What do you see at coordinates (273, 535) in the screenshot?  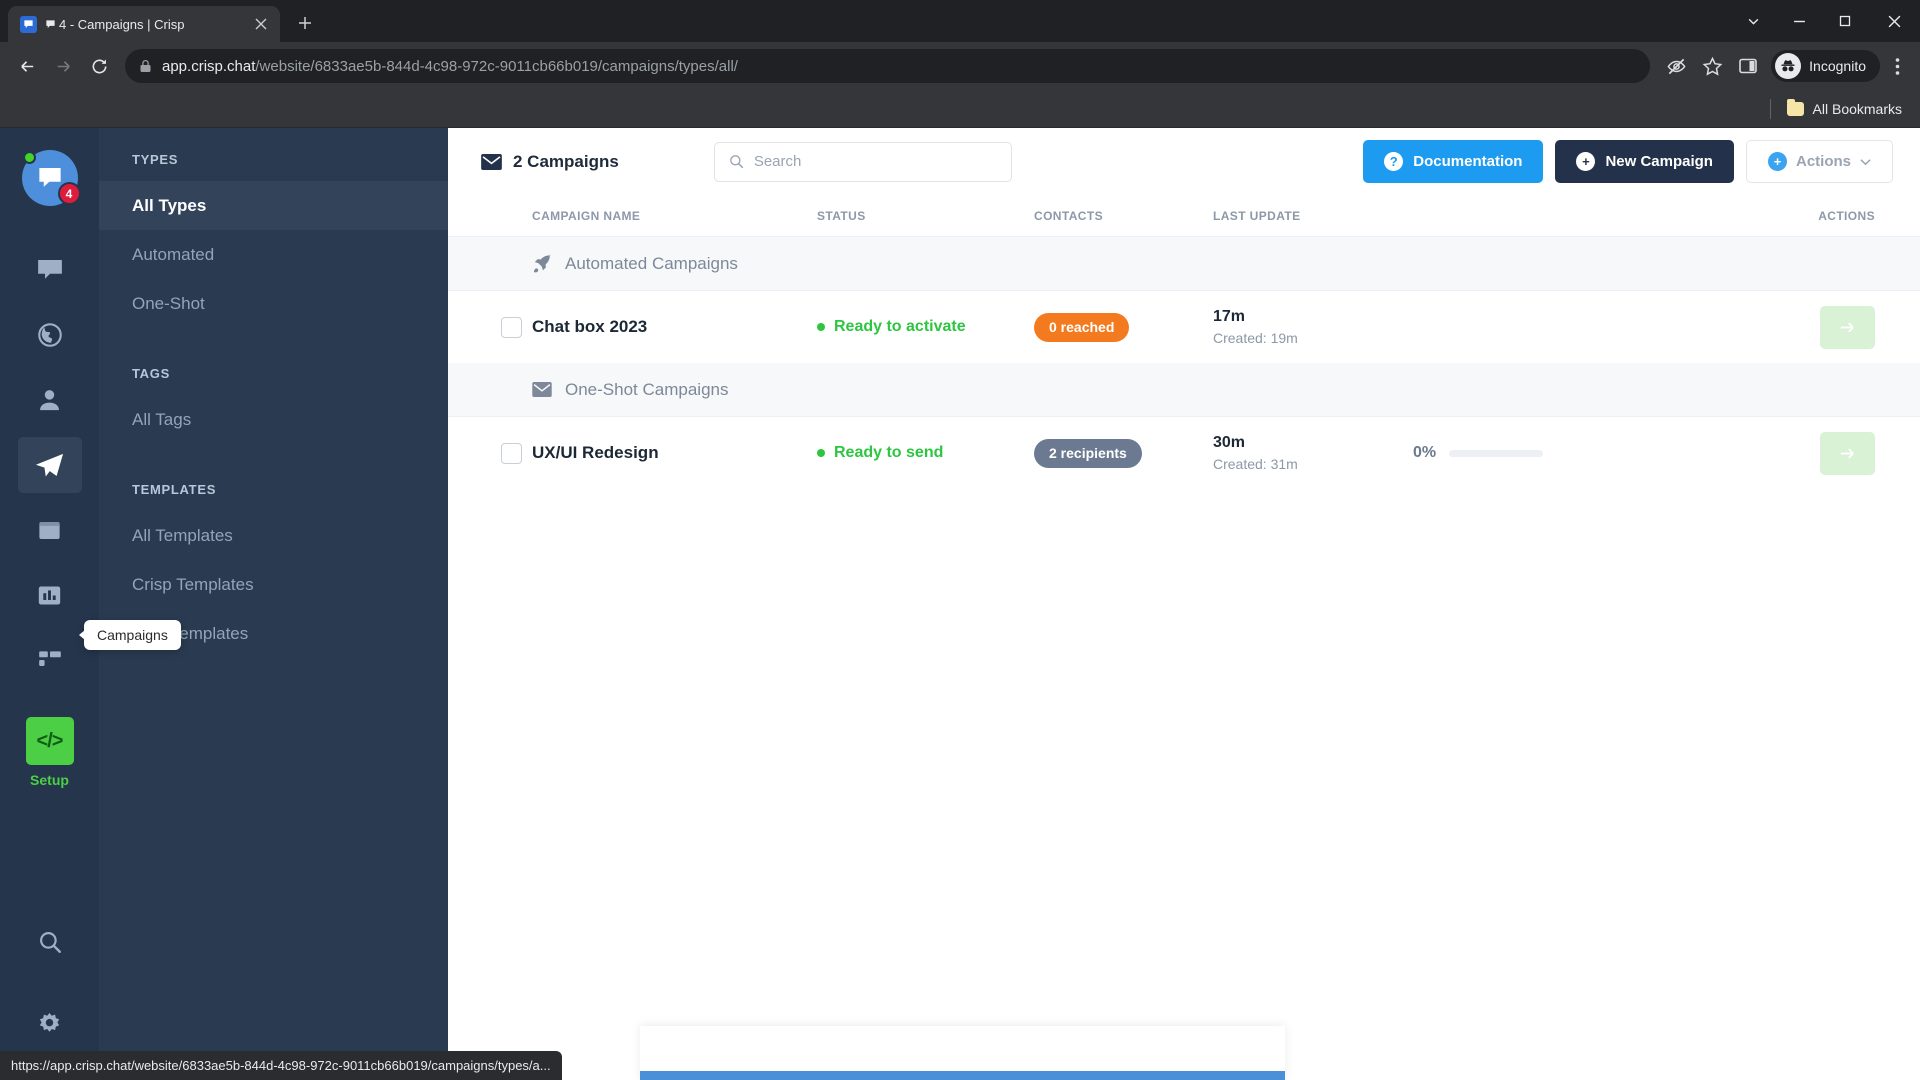 I see `subnav-item-all-templates: All Templates` at bounding box center [273, 535].